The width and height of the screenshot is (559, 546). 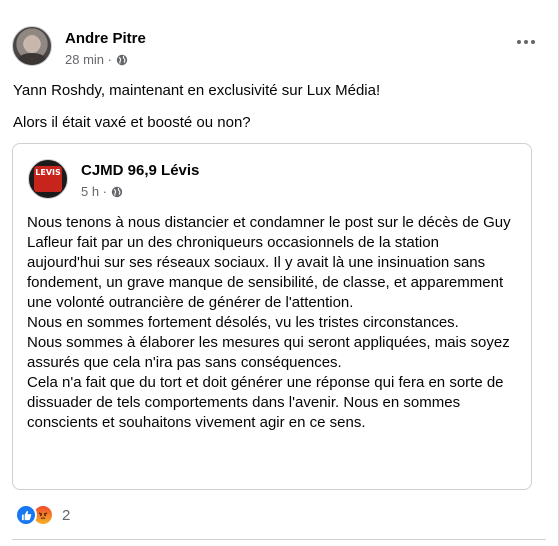 I want to click on shared-page-name: CJMD 96,9 Lévis, so click(x=140, y=170).